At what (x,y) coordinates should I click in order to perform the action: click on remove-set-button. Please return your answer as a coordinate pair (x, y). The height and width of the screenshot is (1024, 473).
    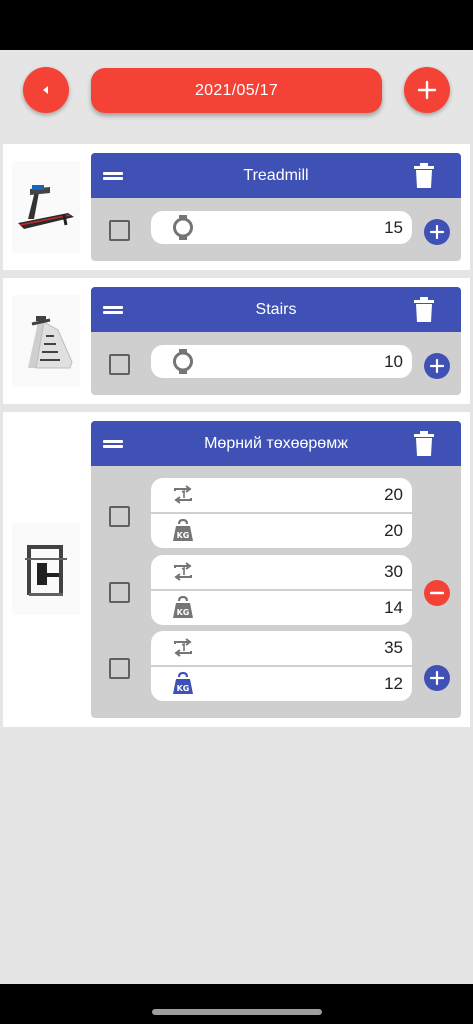
    Looking at the image, I should click on (437, 593).